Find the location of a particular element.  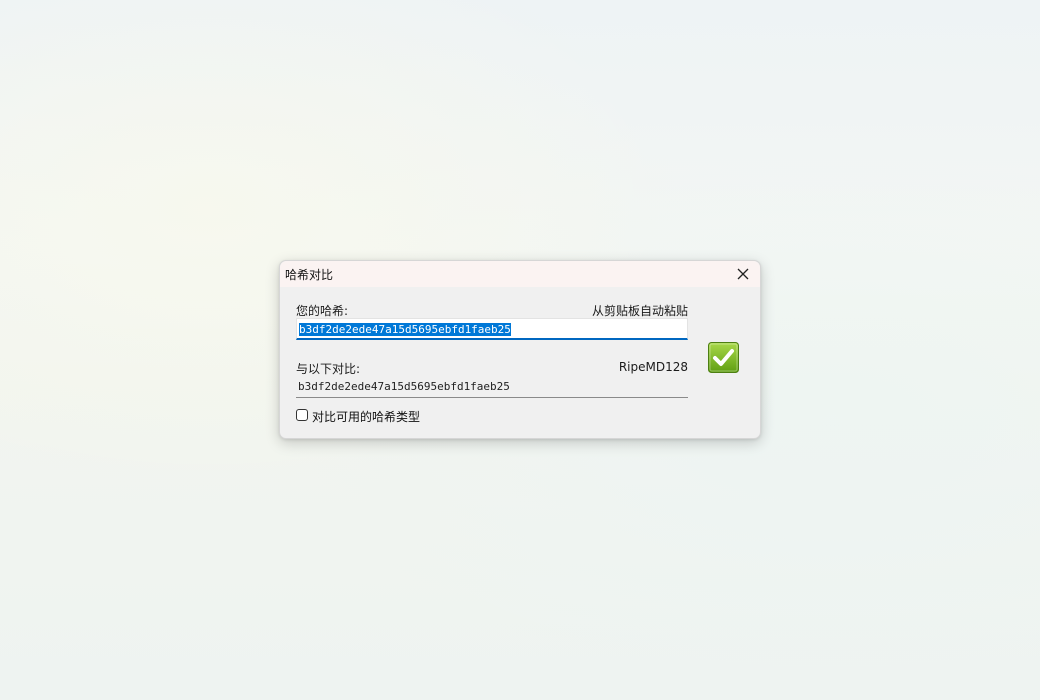

close-icon is located at coordinates (743, 274).